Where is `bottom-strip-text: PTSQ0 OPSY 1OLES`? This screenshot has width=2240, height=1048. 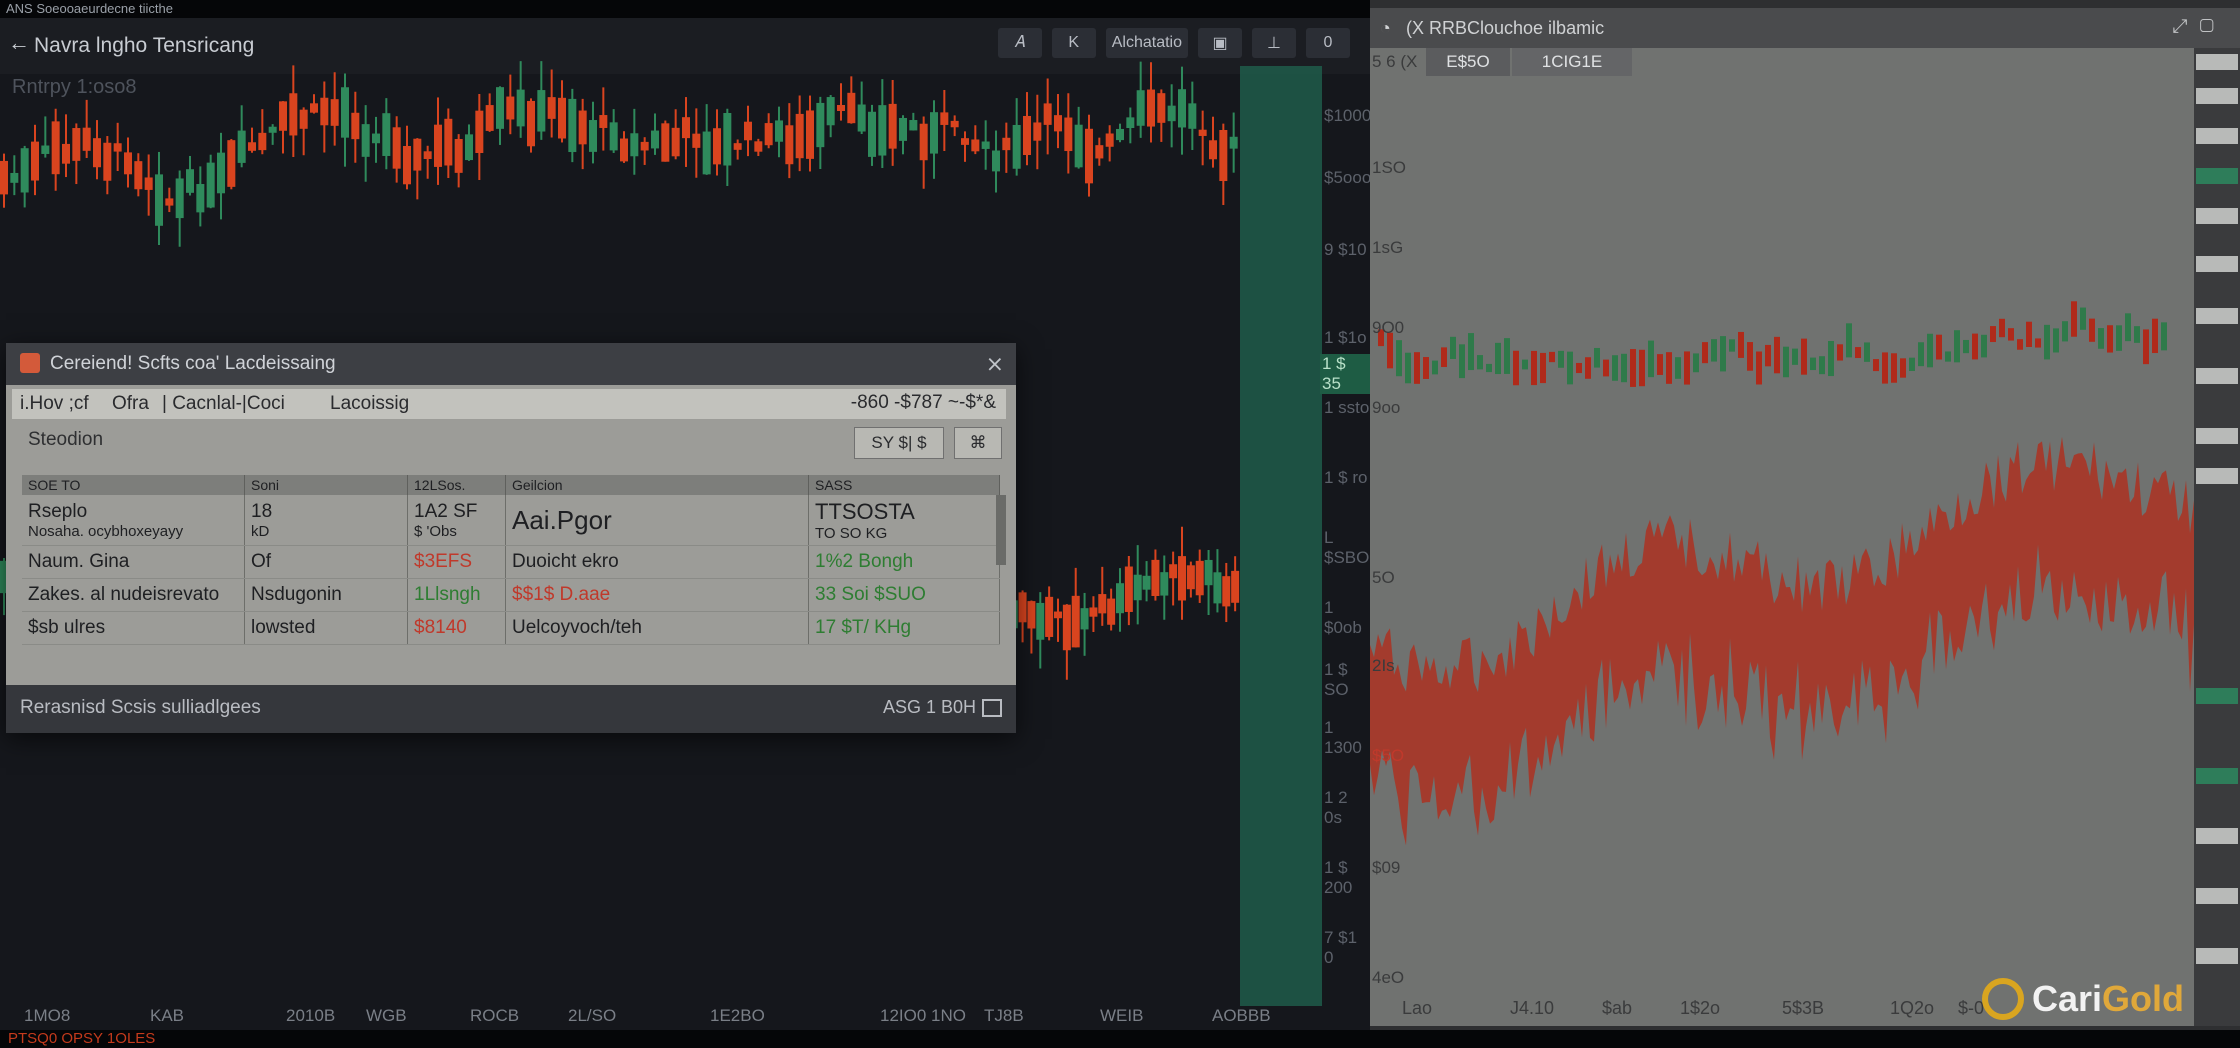 bottom-strip-text: PTSQ0 OPSY 1OLES is located at coordinates (82, 1038).